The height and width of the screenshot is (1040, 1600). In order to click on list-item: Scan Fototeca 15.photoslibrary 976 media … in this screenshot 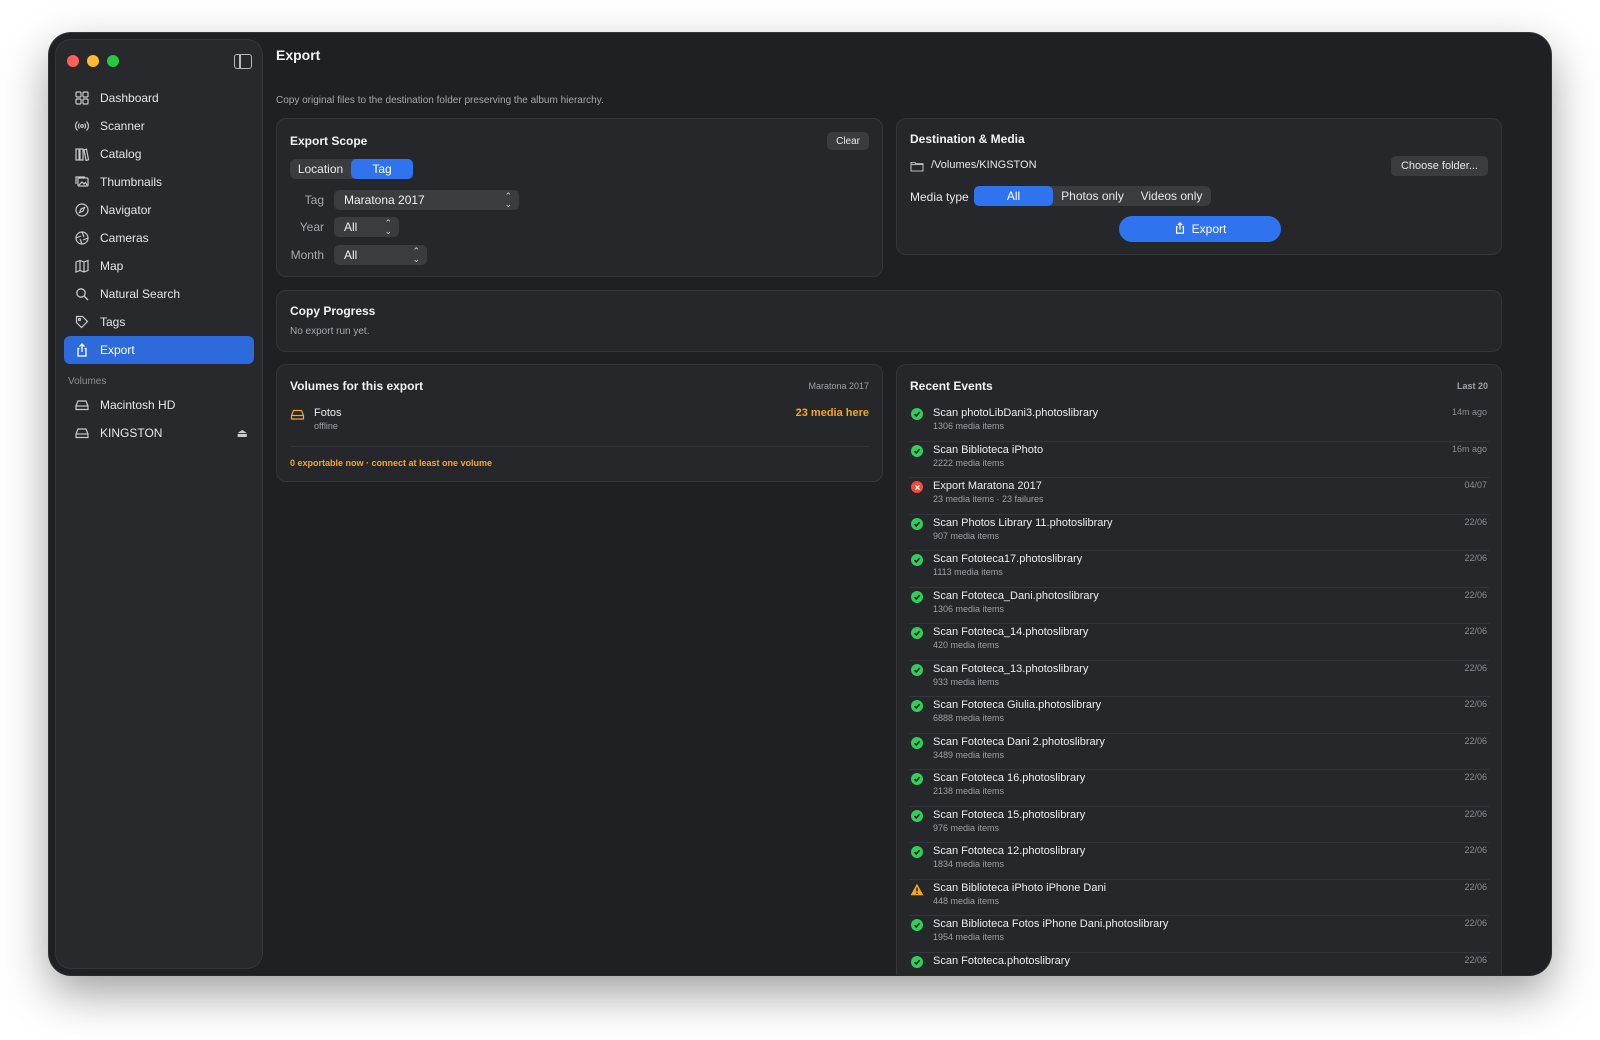, I will do `click(1199, 825)`.